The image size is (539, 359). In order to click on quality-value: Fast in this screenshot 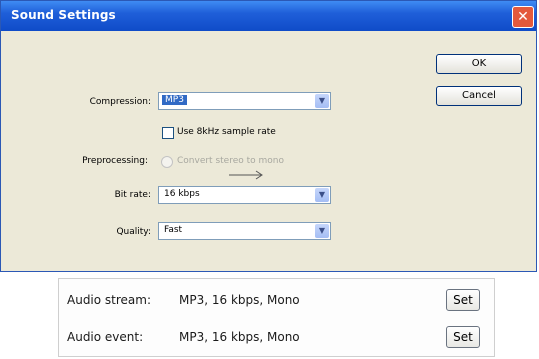, I will do `click(173, 230)`.